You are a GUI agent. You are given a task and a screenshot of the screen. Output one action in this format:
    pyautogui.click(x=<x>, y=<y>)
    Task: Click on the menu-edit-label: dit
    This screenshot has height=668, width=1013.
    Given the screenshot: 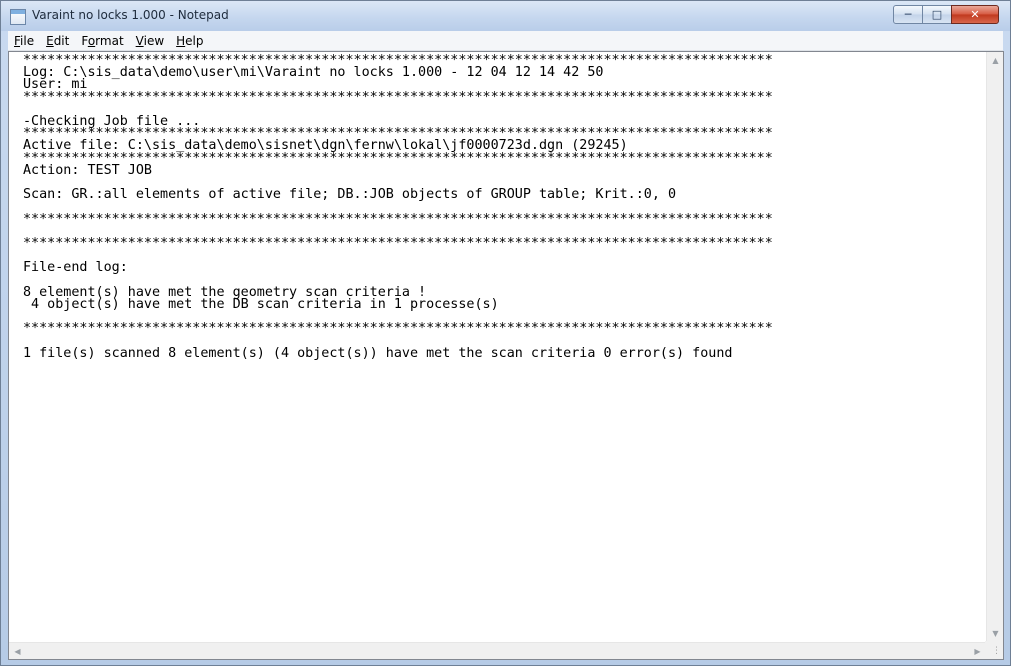 What is the action you would take?
    pyautogui.click(x=61, y=40)
    